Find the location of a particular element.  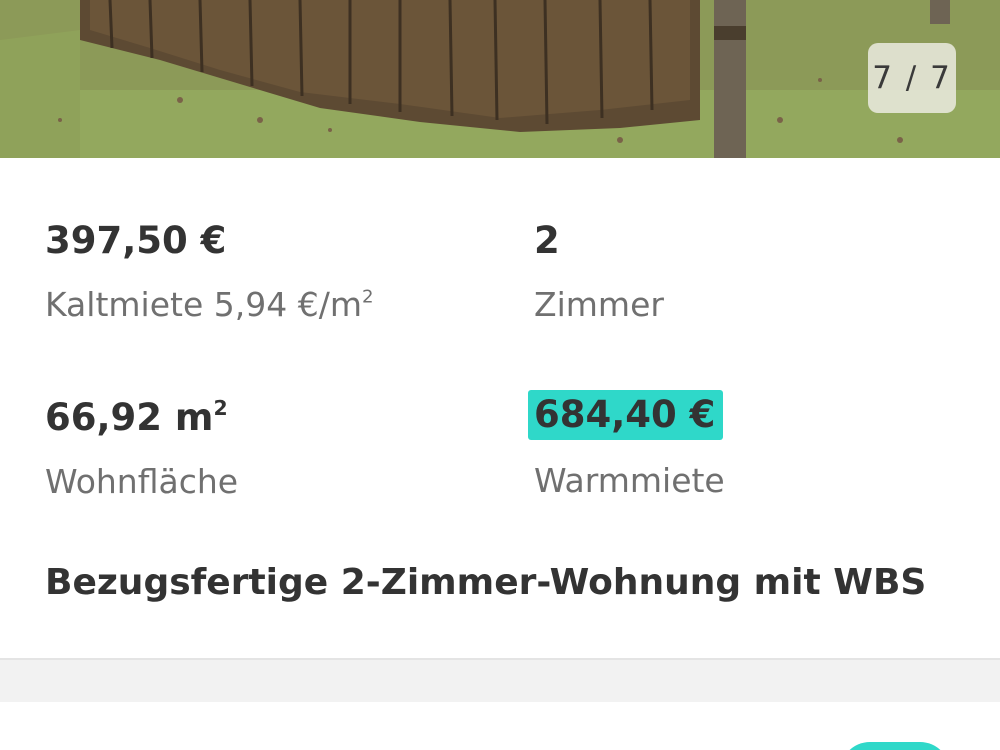

warmmiete-value: 684,40 € is located at coordinates (626, 415).